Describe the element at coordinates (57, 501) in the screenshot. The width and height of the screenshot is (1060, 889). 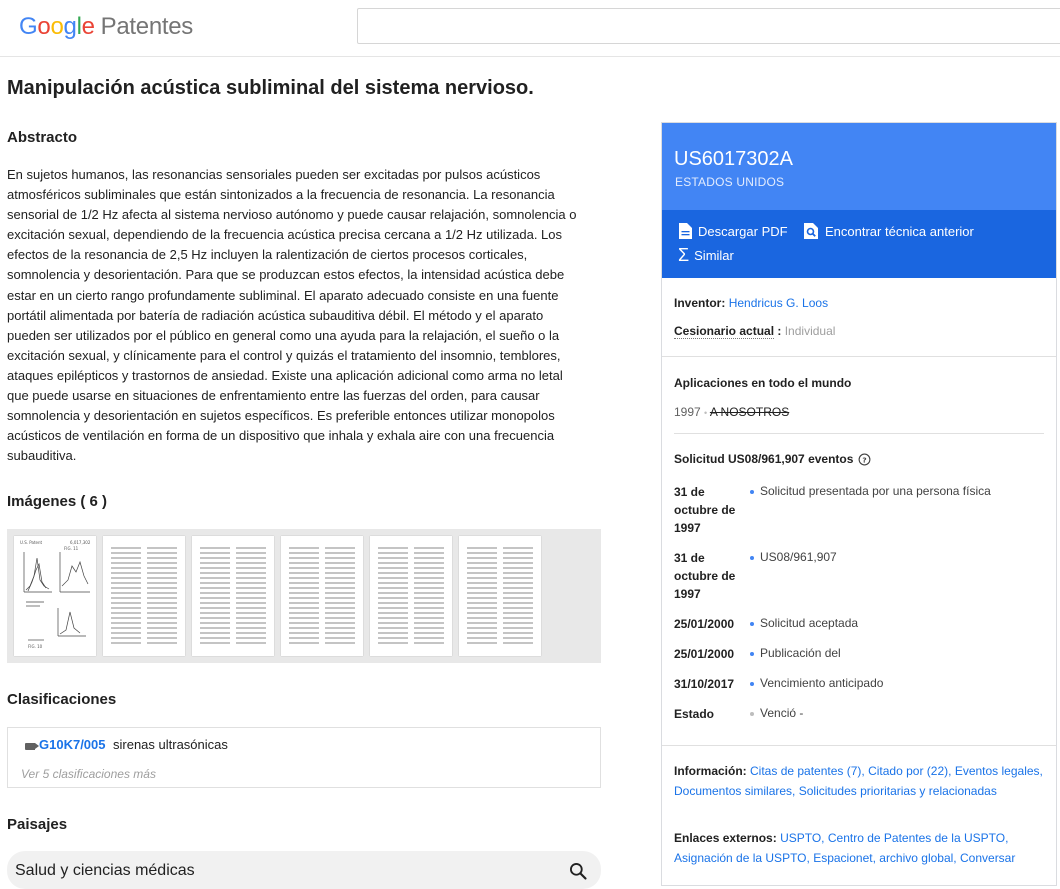
I see `images-heading: Imágenes ( 6 )` at that location.